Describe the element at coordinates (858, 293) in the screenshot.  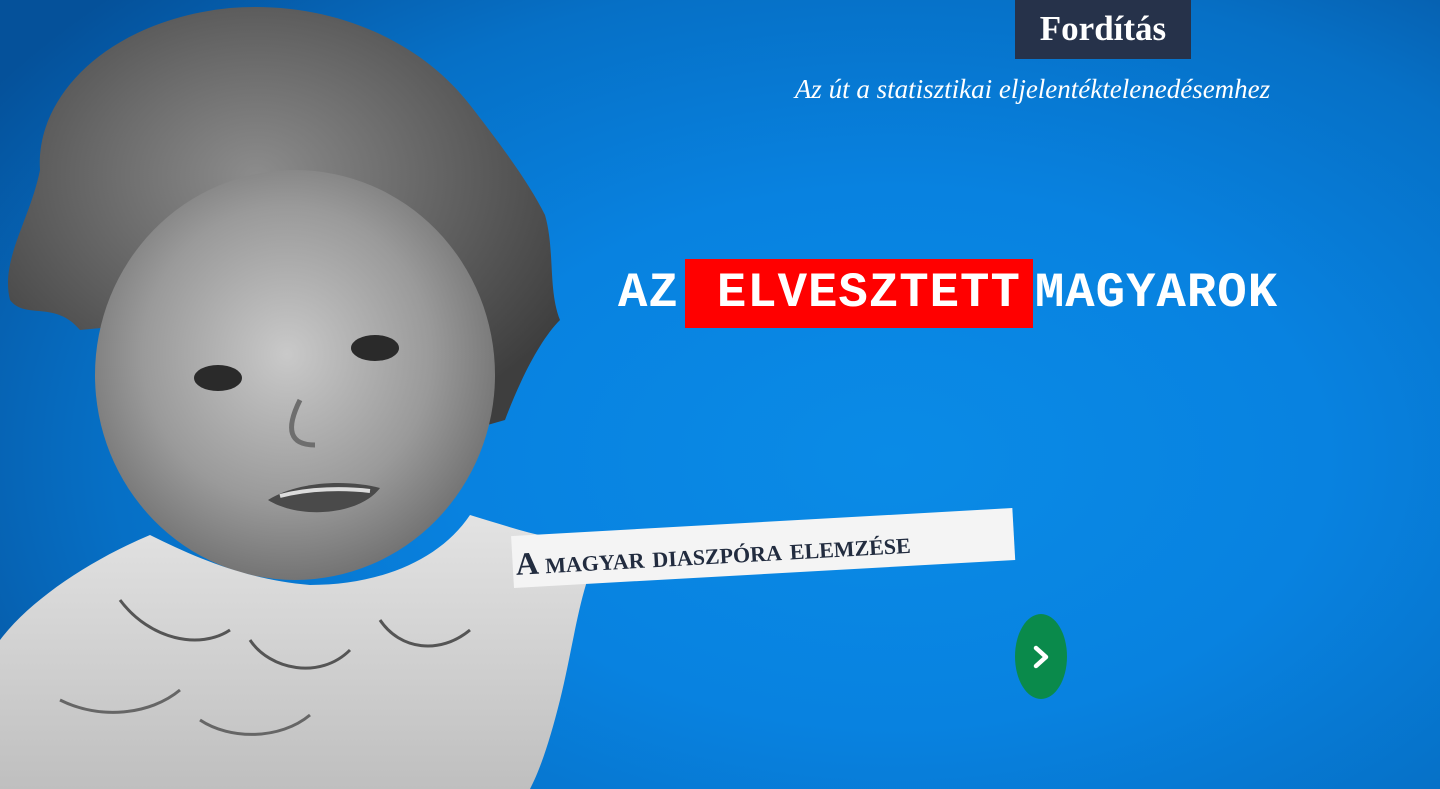
I see `headline-highlight-elvesztett: ELVESZTETT` at that location.